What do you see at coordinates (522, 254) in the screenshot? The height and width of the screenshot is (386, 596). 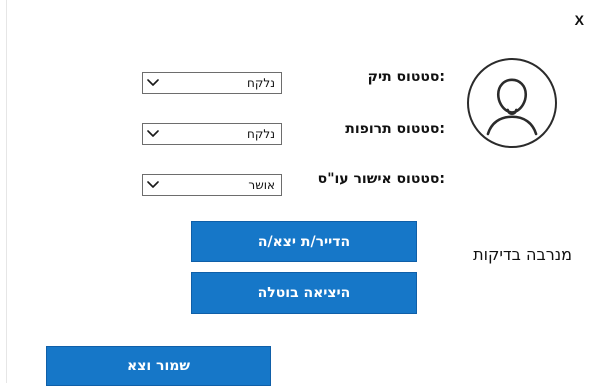 I see `patient-name: מנרבה בדיקות` at bounding box center [522, 254].